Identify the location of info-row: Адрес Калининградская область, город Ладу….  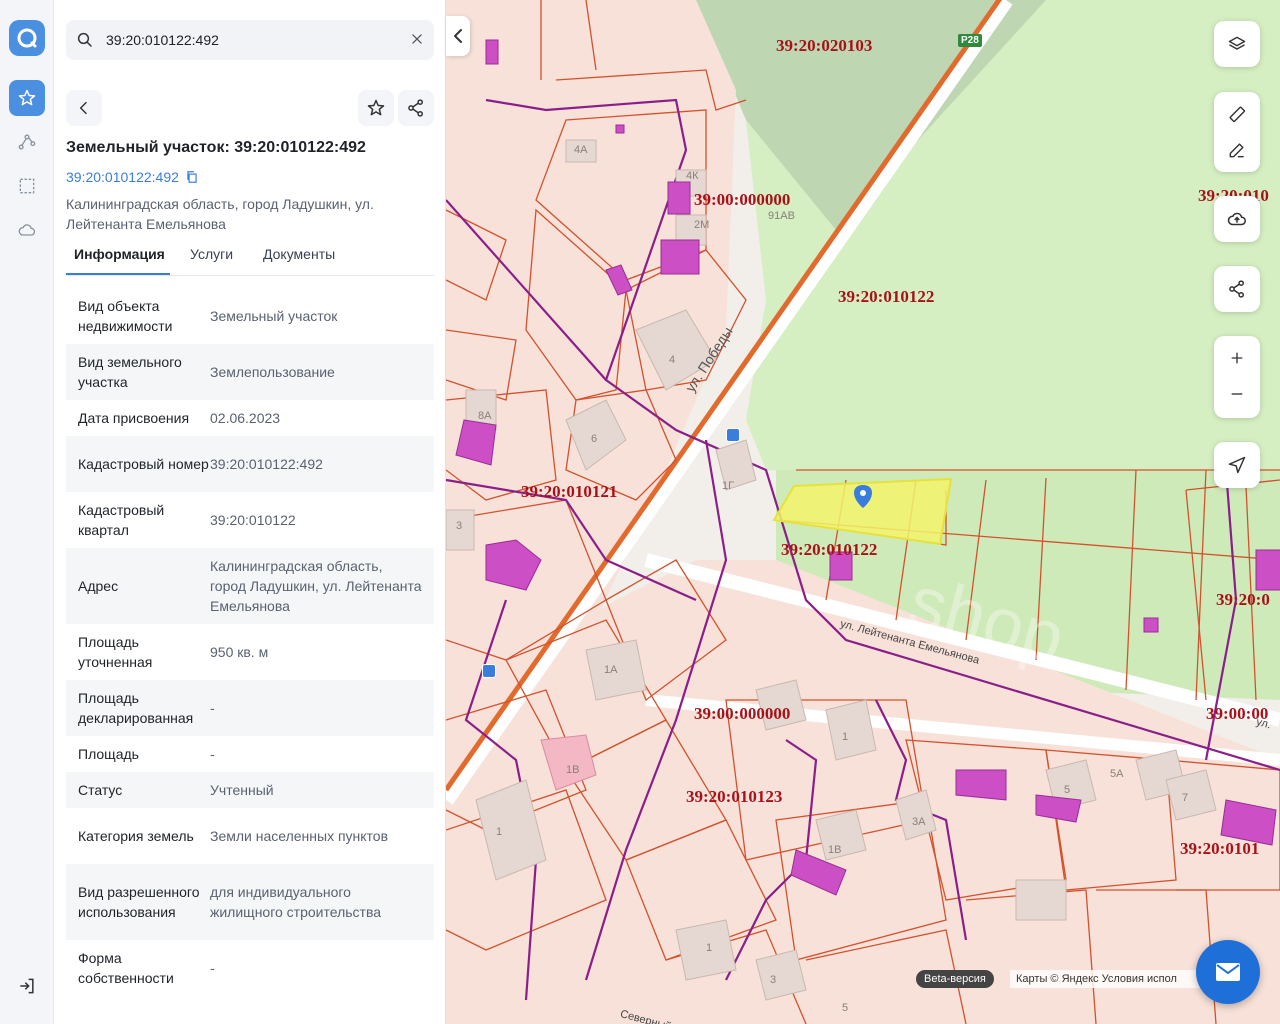
(250, 586).